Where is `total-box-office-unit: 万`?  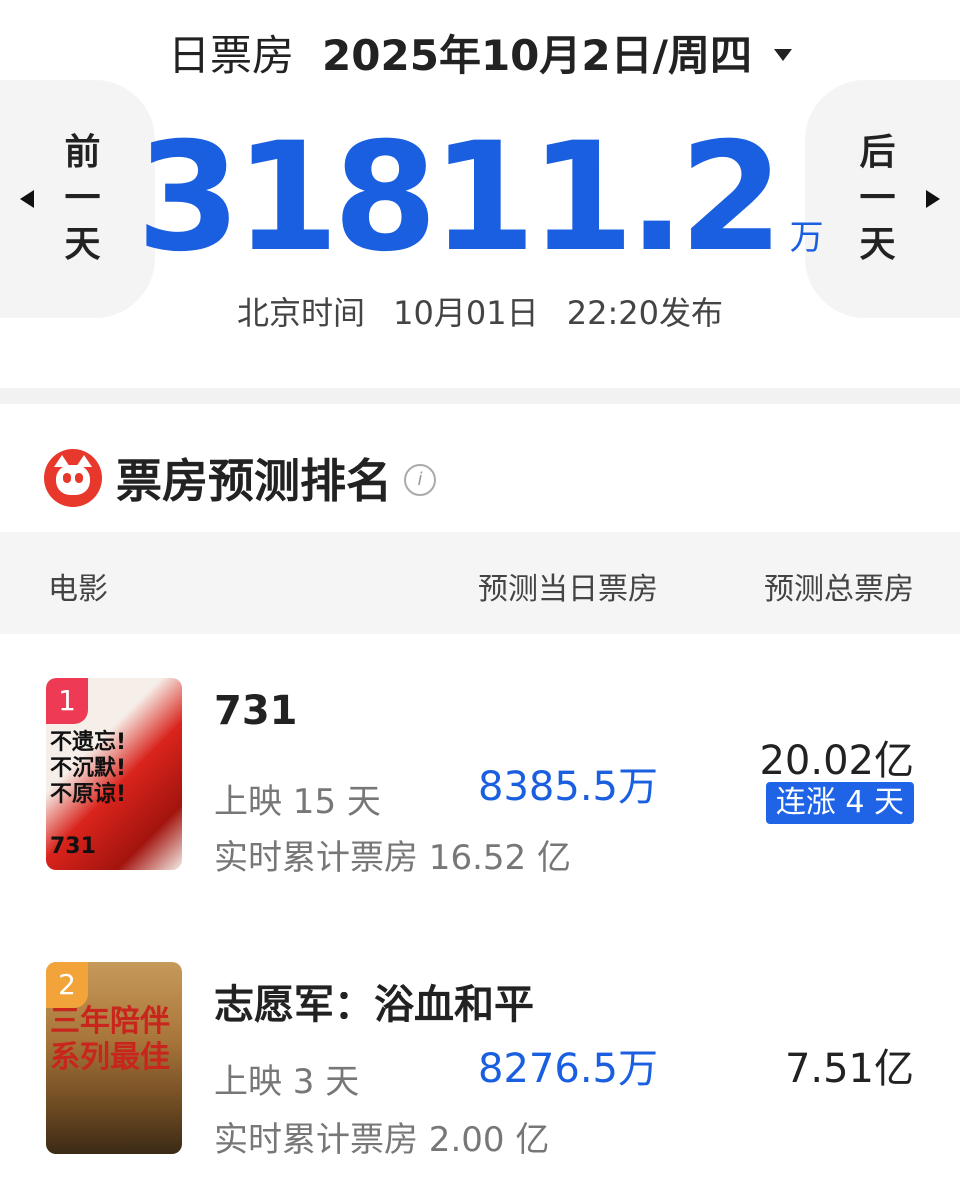 total-box-office-unit: 万 is located at coordinates (806, 238).